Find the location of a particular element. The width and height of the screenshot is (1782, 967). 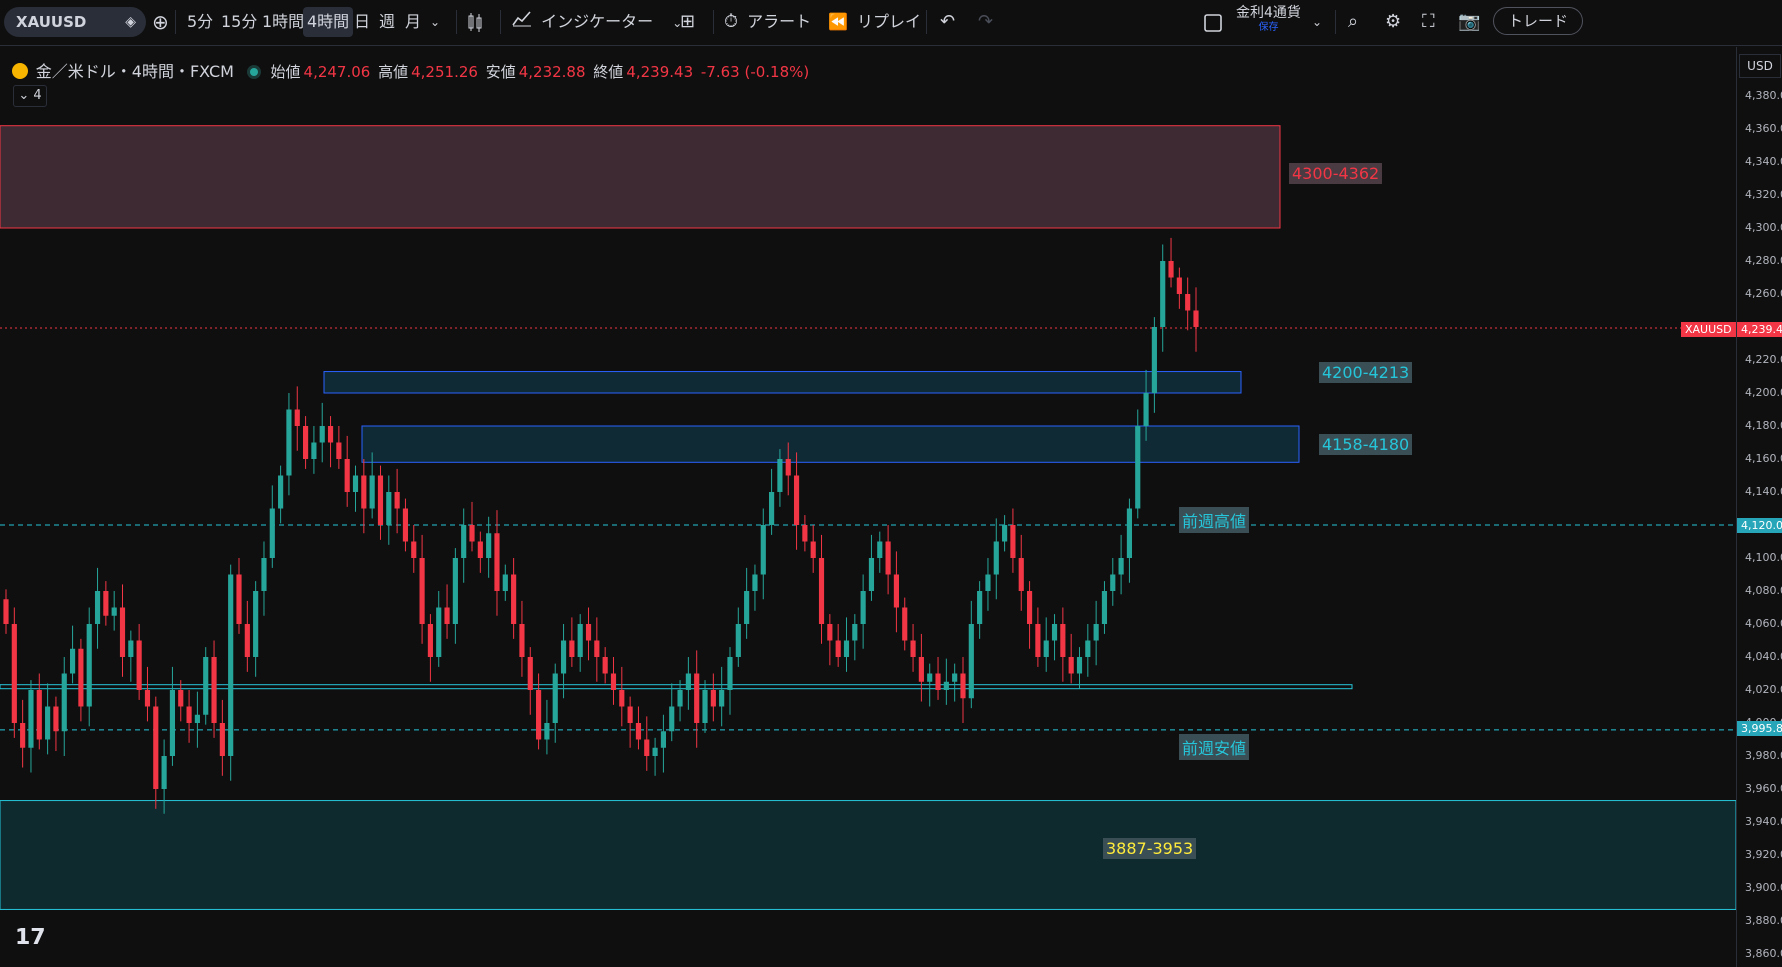

price-tick-label: 4,380.0 is located at coordinates (1763, 95).